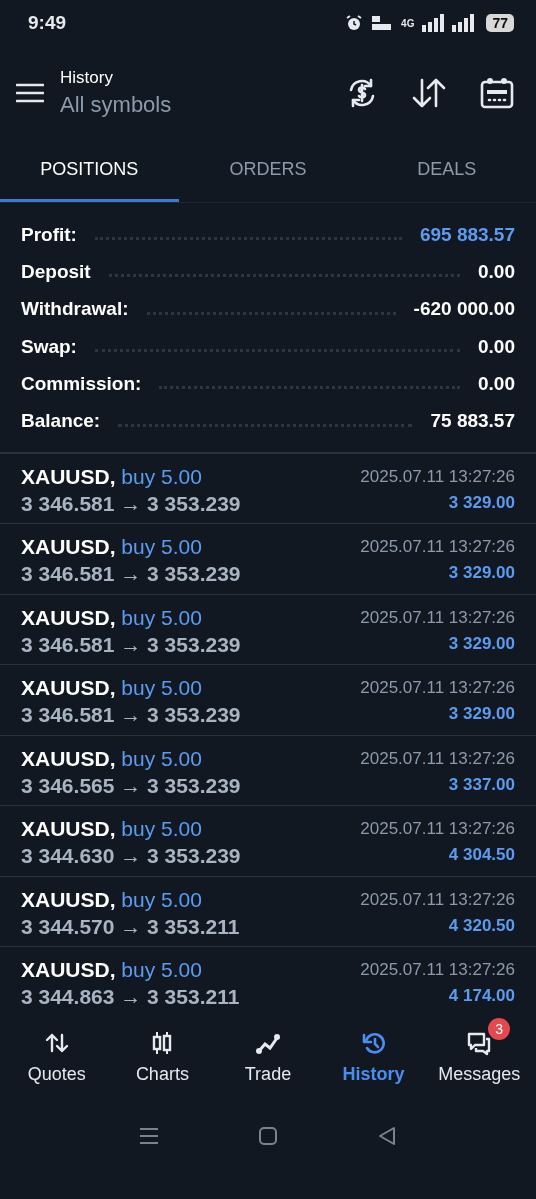  I want to click on trade-prices: 3 344.630 → 3 353.239, so click(131, 856).